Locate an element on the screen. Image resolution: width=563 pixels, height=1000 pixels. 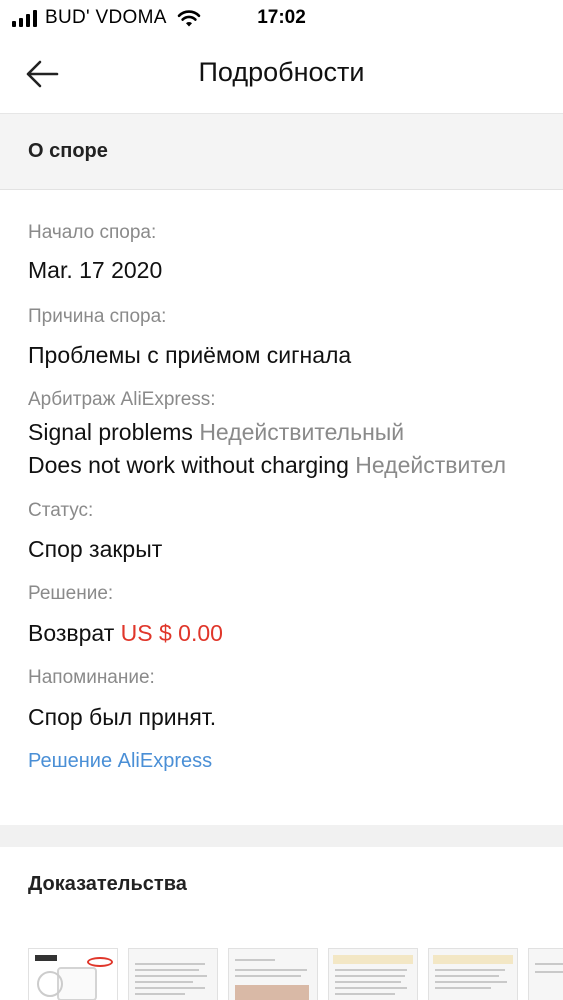
navigation-bar: Подробности is located at coordinates (281, 75).